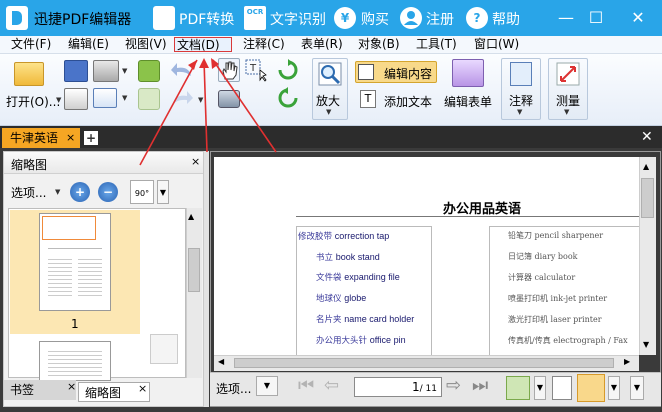 This screenshot has width=662, height=412. Describe the element at coordinates (562, 388) in the screenshot. I see `single-page-view-icon` at that location.